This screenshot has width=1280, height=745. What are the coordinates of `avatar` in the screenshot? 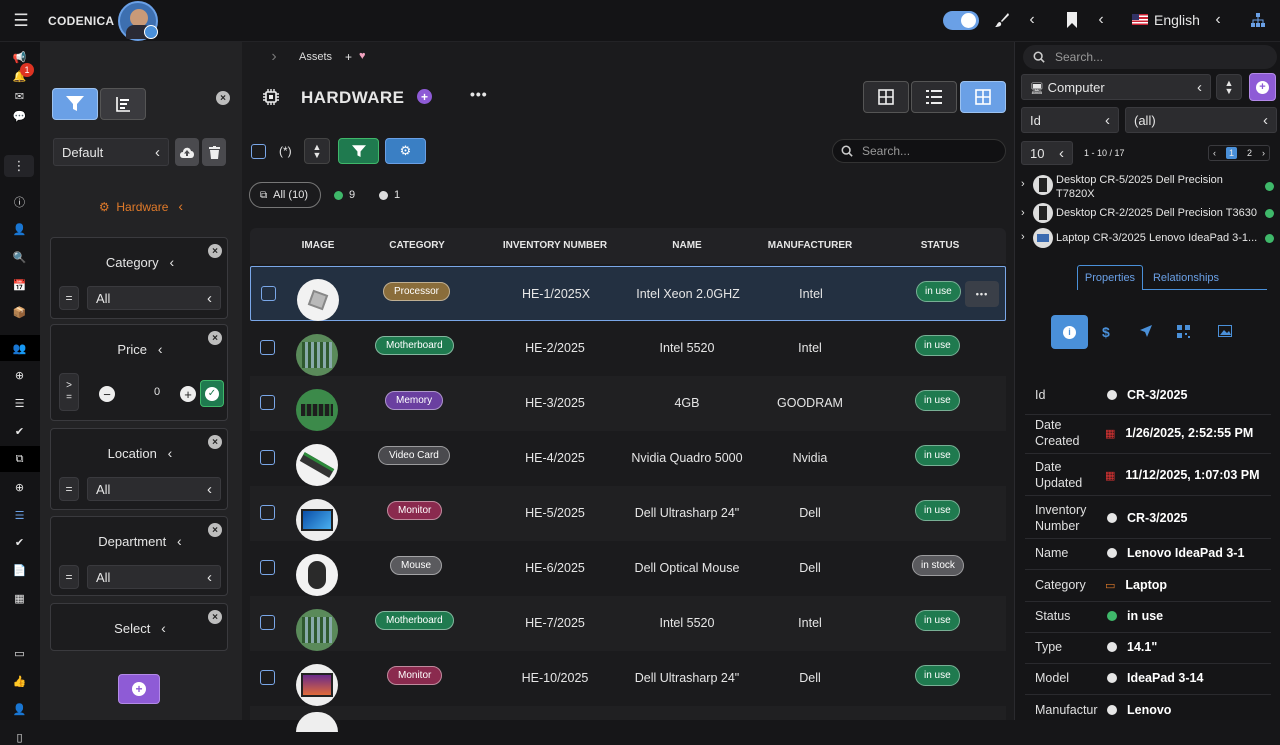 It's located at (138, 21).